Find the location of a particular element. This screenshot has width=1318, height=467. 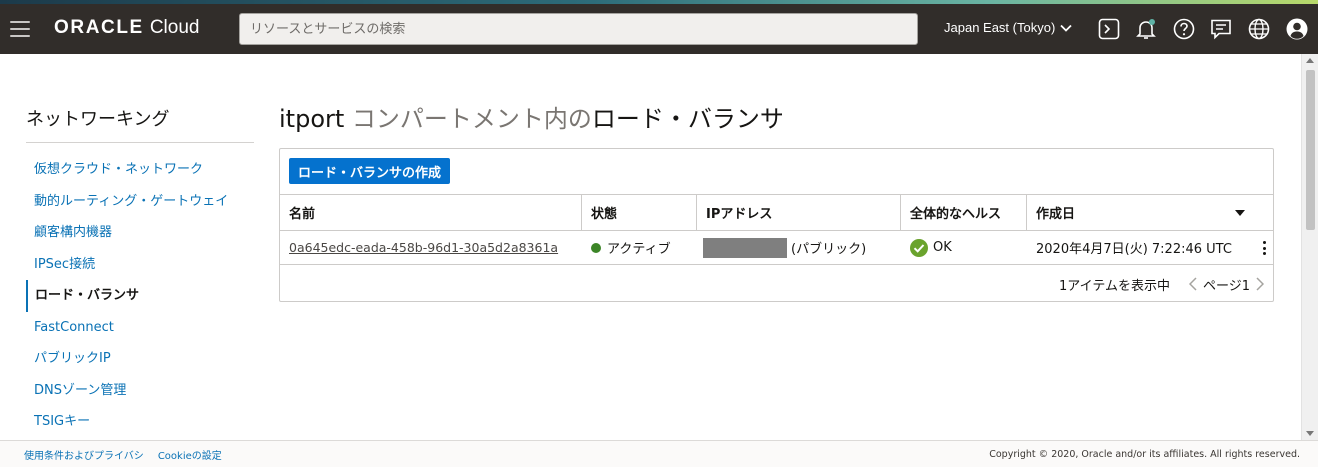

lb-health-text: OK is located at coordinates (942, 247).